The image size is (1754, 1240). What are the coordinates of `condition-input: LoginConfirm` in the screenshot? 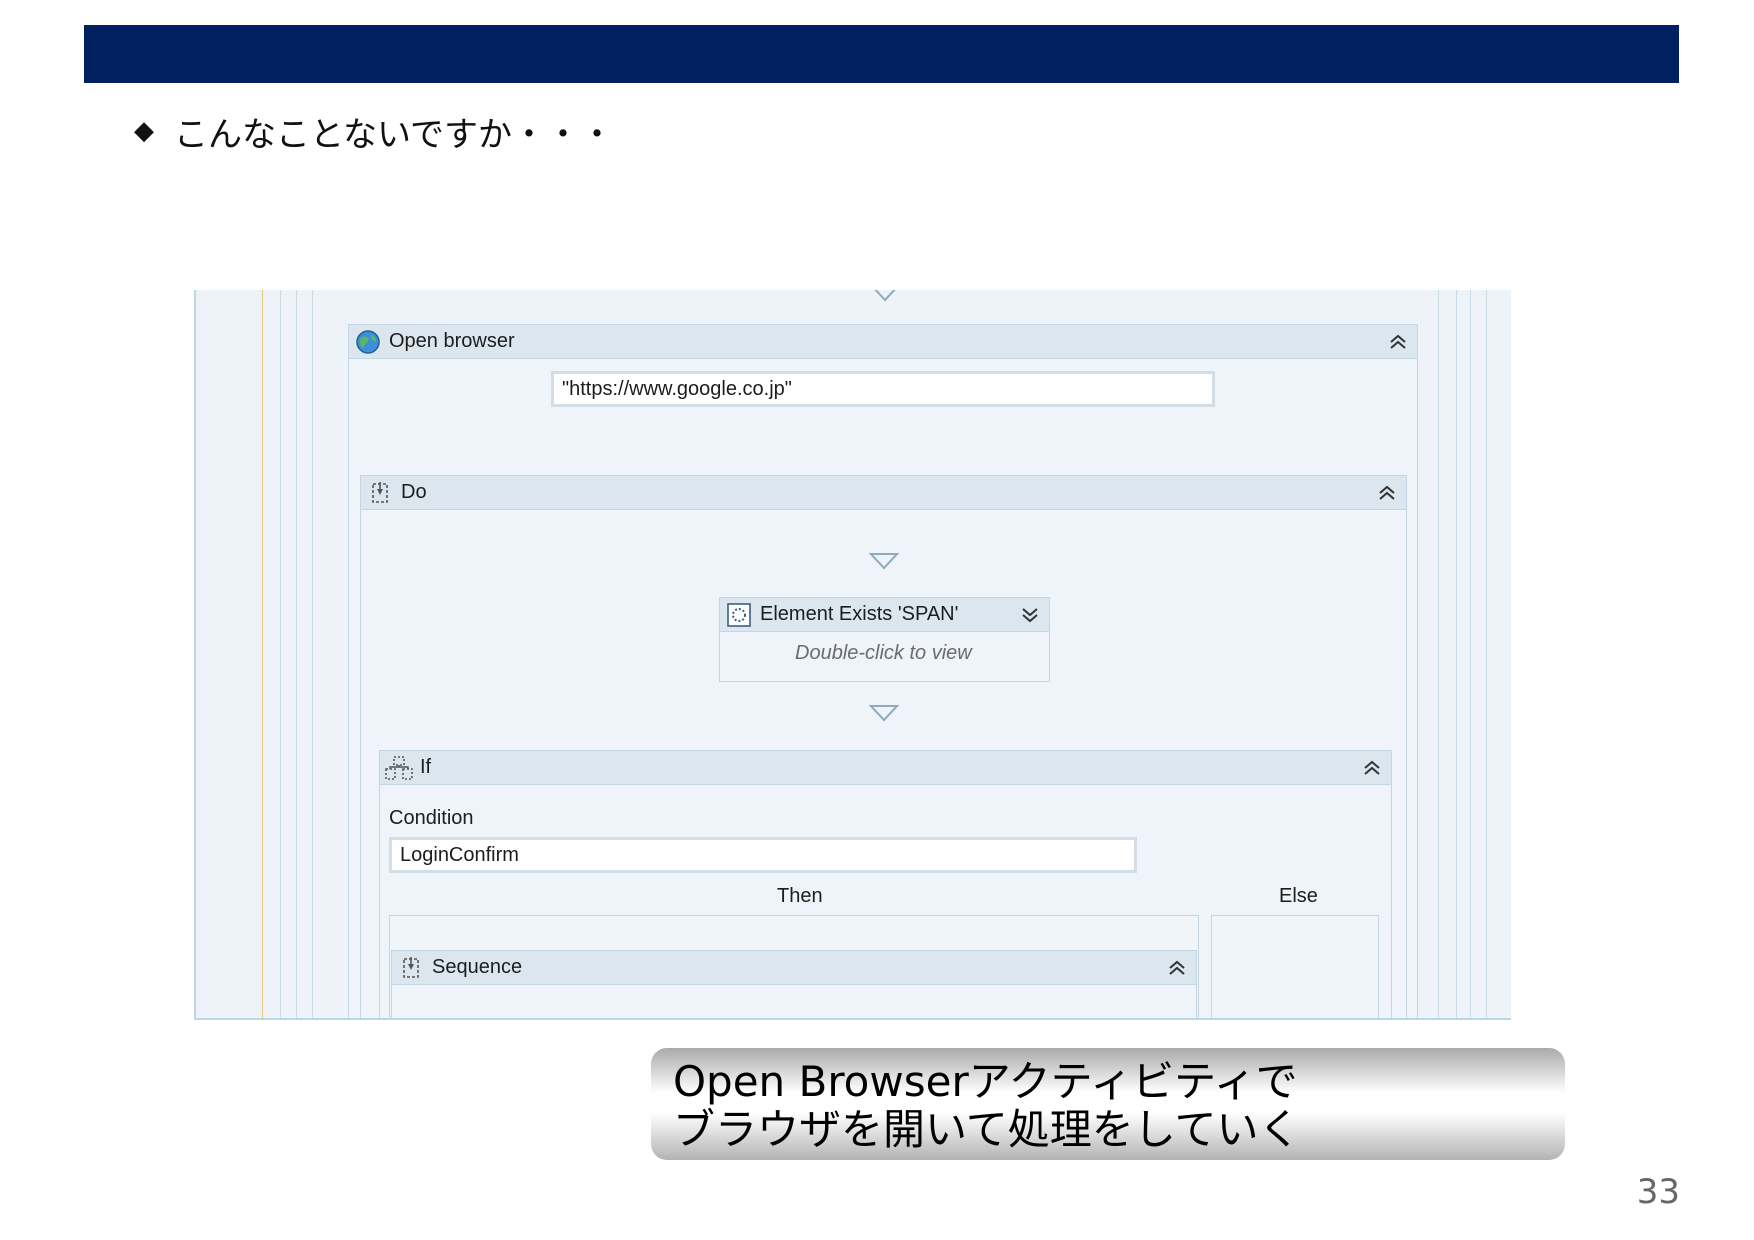 It's located at (763, 855).